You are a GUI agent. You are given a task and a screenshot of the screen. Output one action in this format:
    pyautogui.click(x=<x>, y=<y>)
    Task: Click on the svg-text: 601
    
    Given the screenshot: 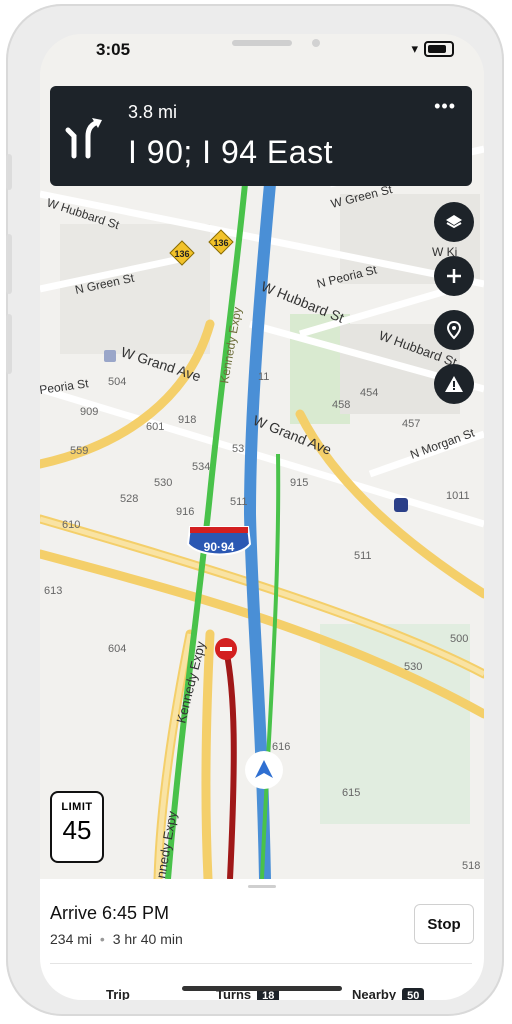 What is the action you would take?
    pyautogui.click(x=155, y=427)
    